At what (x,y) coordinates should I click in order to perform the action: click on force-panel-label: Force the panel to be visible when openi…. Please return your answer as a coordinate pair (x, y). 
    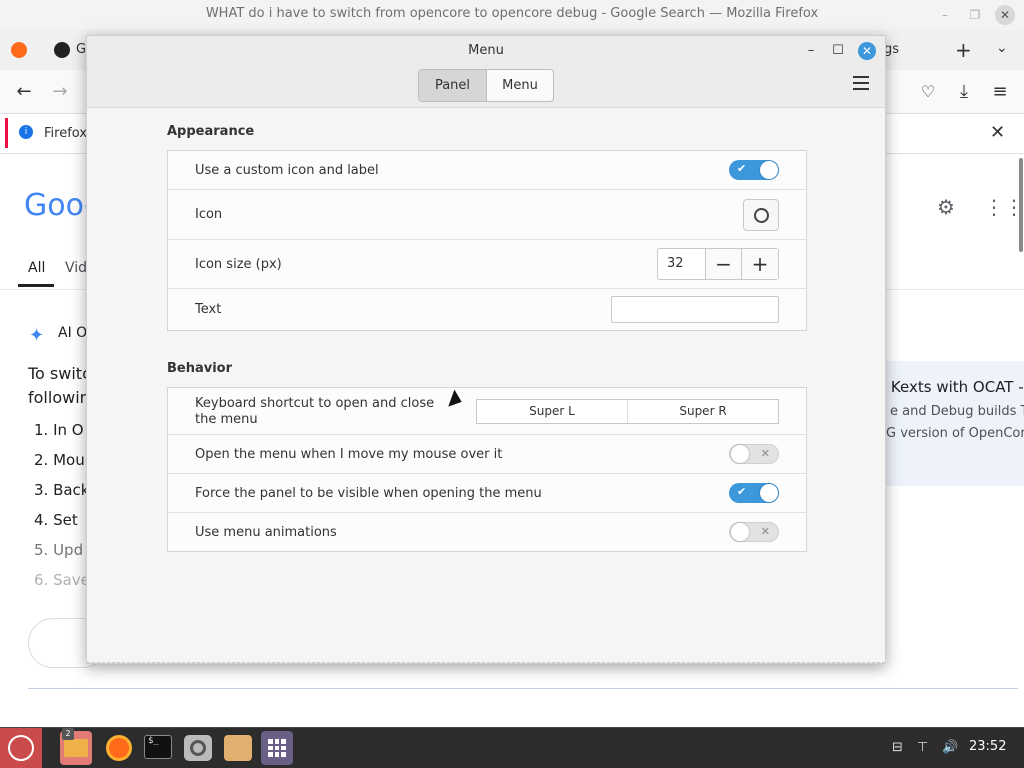
    Looking at the image, I should click on (368, 493).